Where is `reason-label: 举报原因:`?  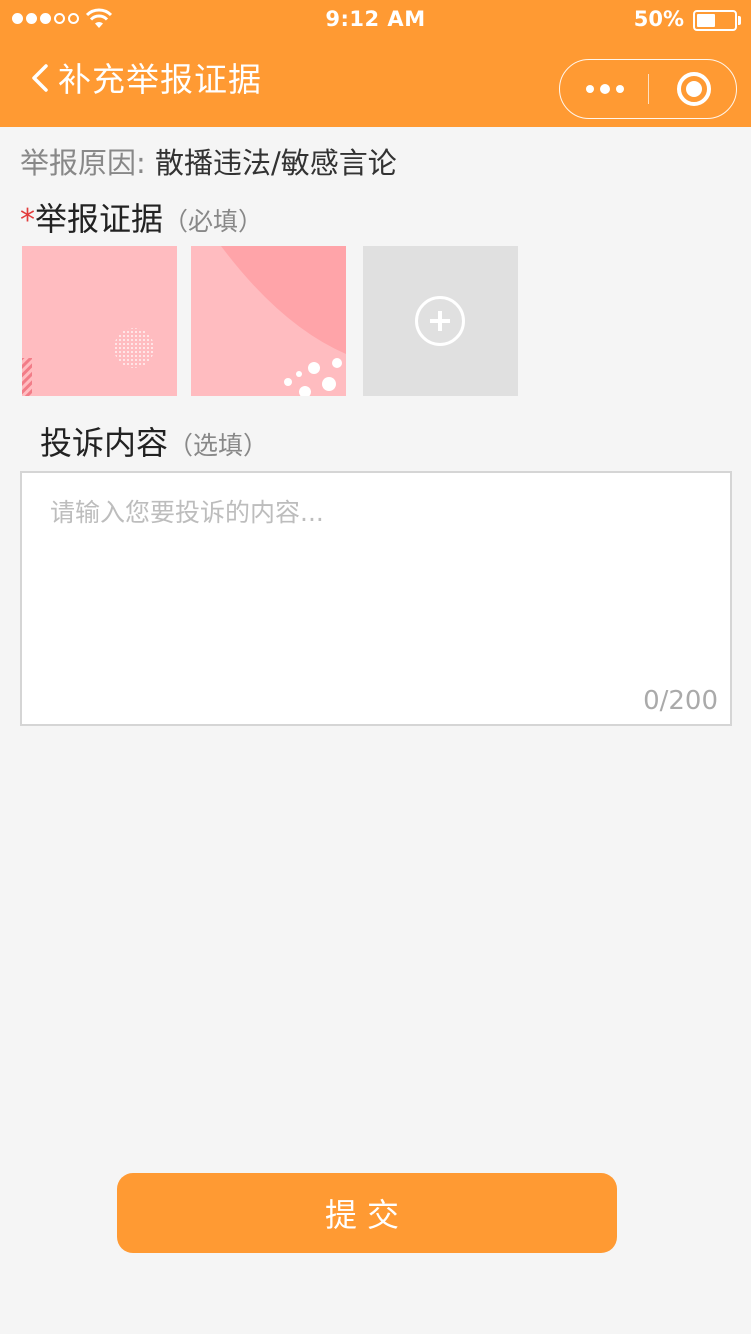
reason-label: 举报原因: is located at coordinates (83, 163).